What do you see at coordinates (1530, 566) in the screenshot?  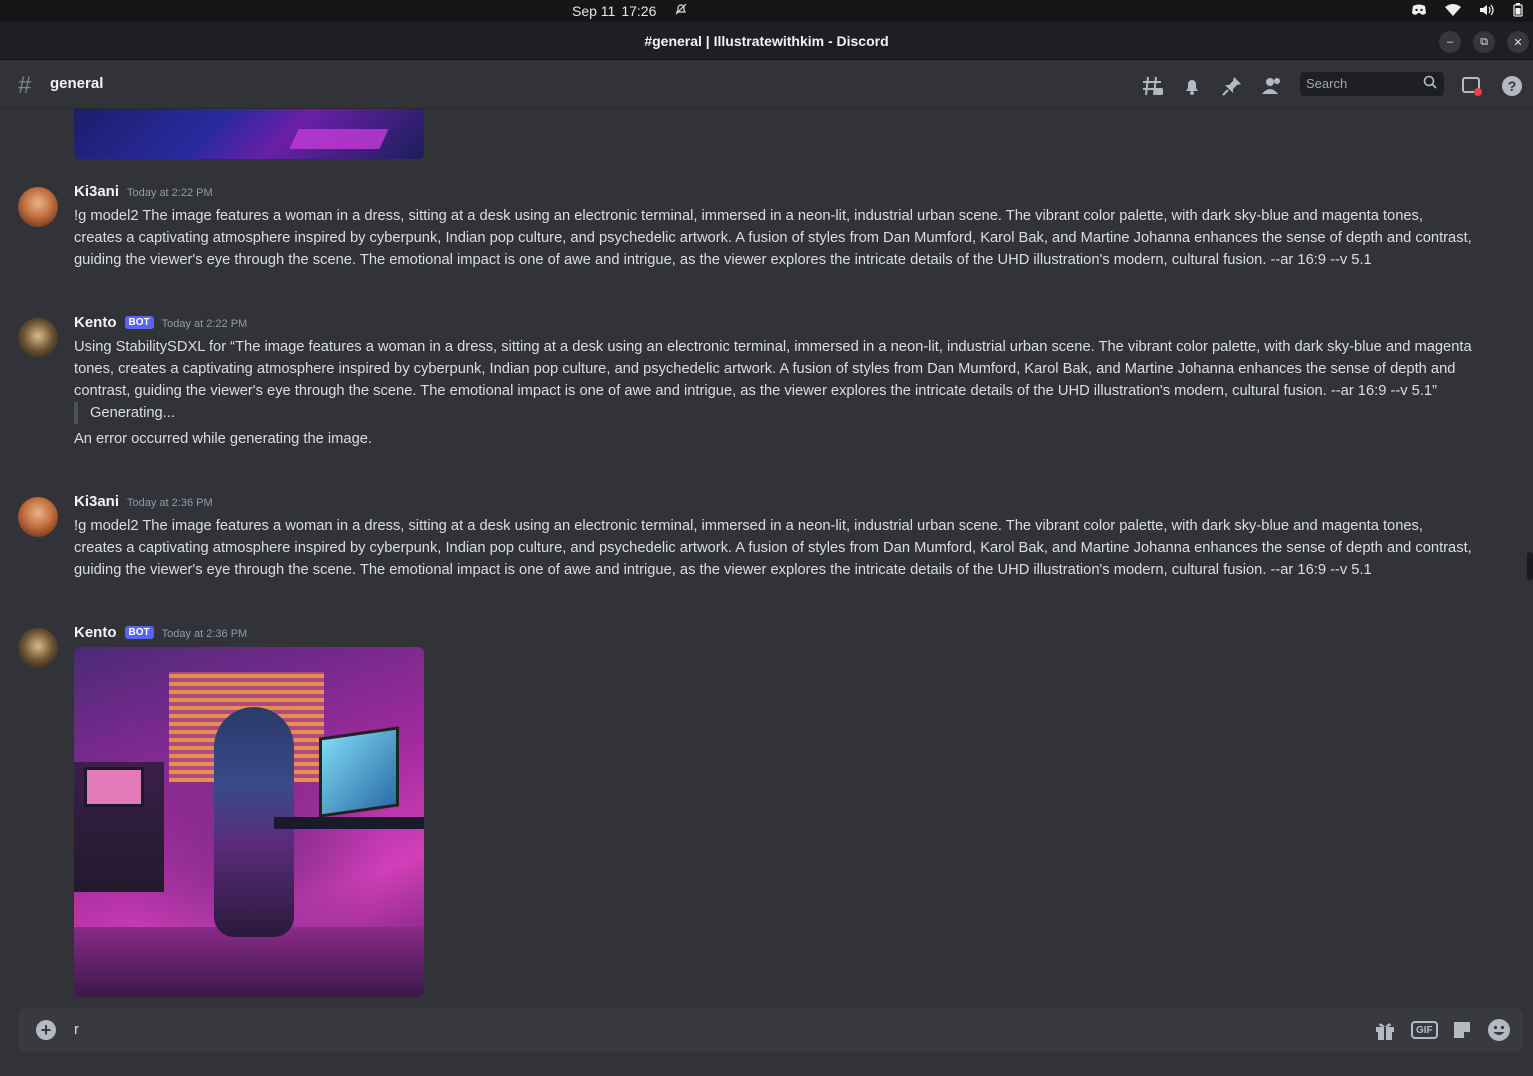 I see `scrollbar` at bounding box center [1530, 566].